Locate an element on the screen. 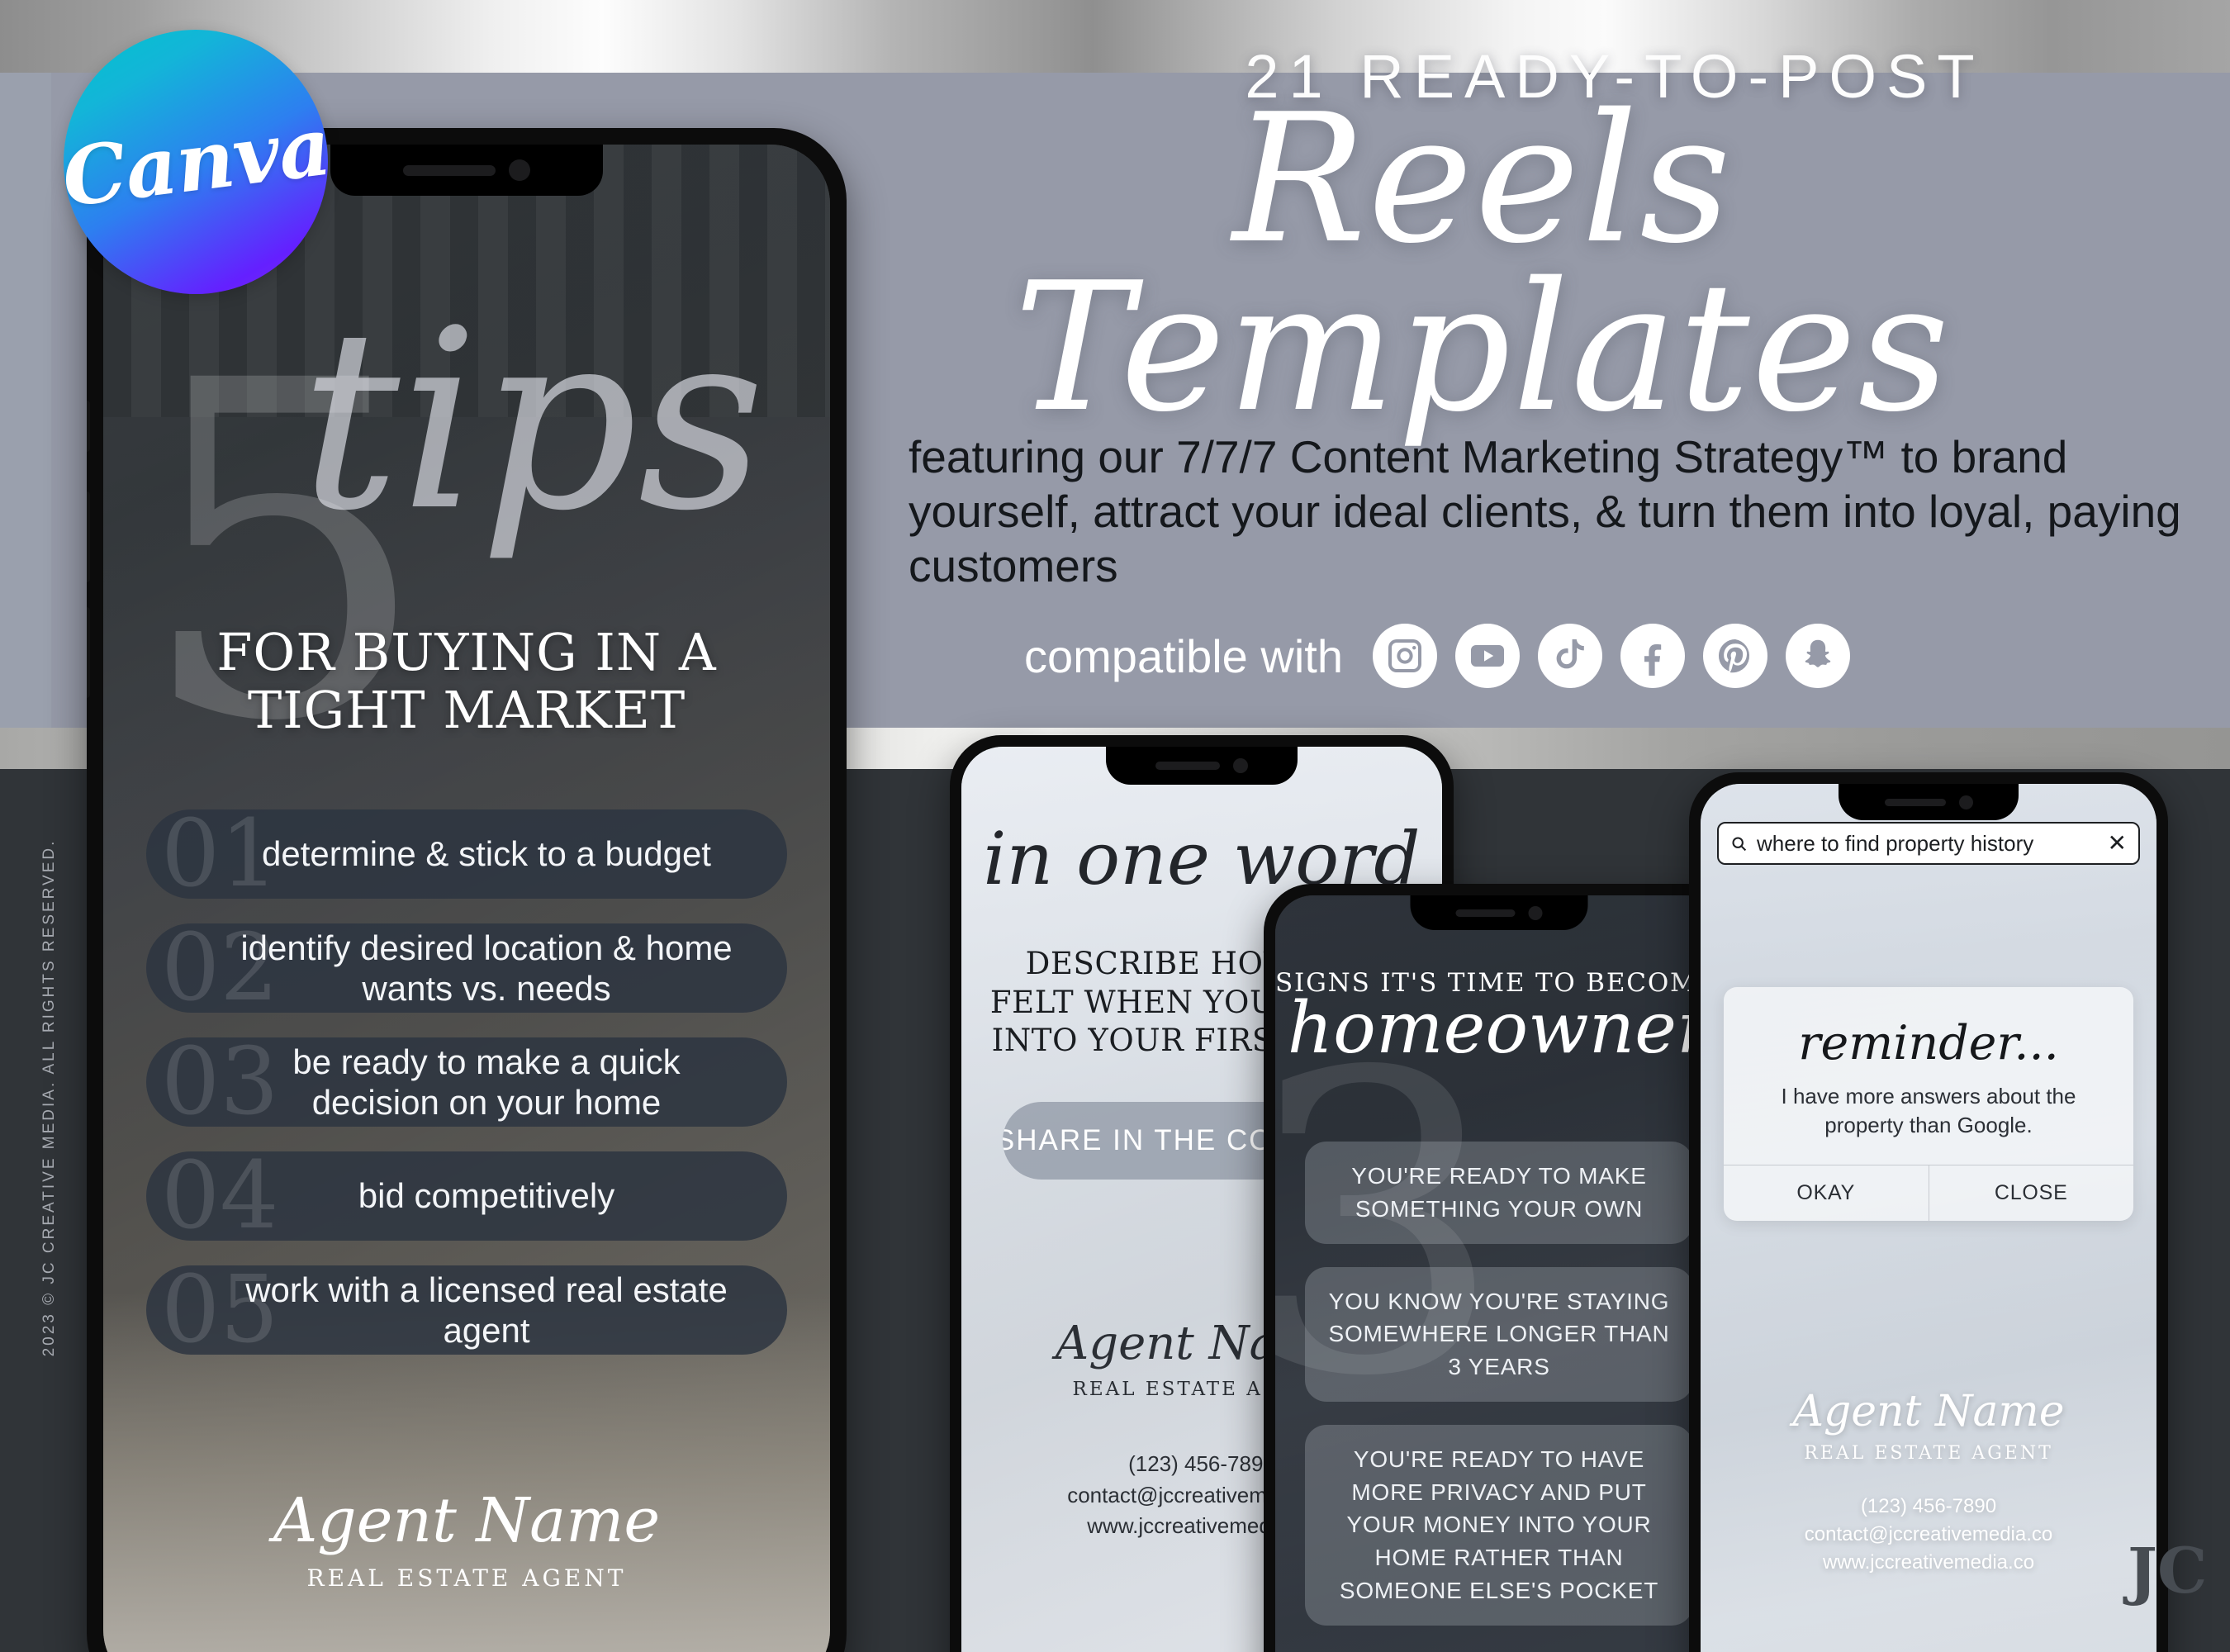 Image resolution: width=2230 pixels, height=1652 pixels. header-script-title: Reels Templates is located at coordinates (1482, 263).